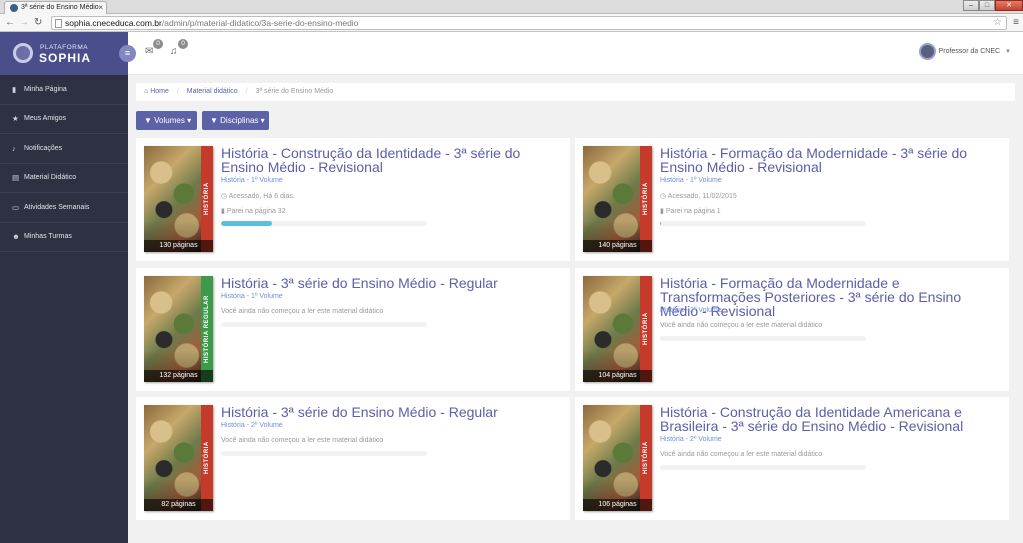 The height and width of the screenshot is (543, 1023). Describe the element at coordinates (207, 329) in the screenshot. I see `cover-spine: HISTÓRIA REGULAR` at that location.